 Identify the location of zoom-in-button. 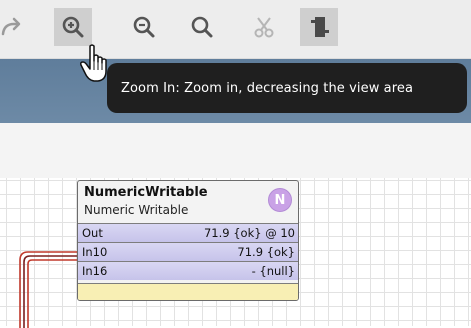
(73, 27).